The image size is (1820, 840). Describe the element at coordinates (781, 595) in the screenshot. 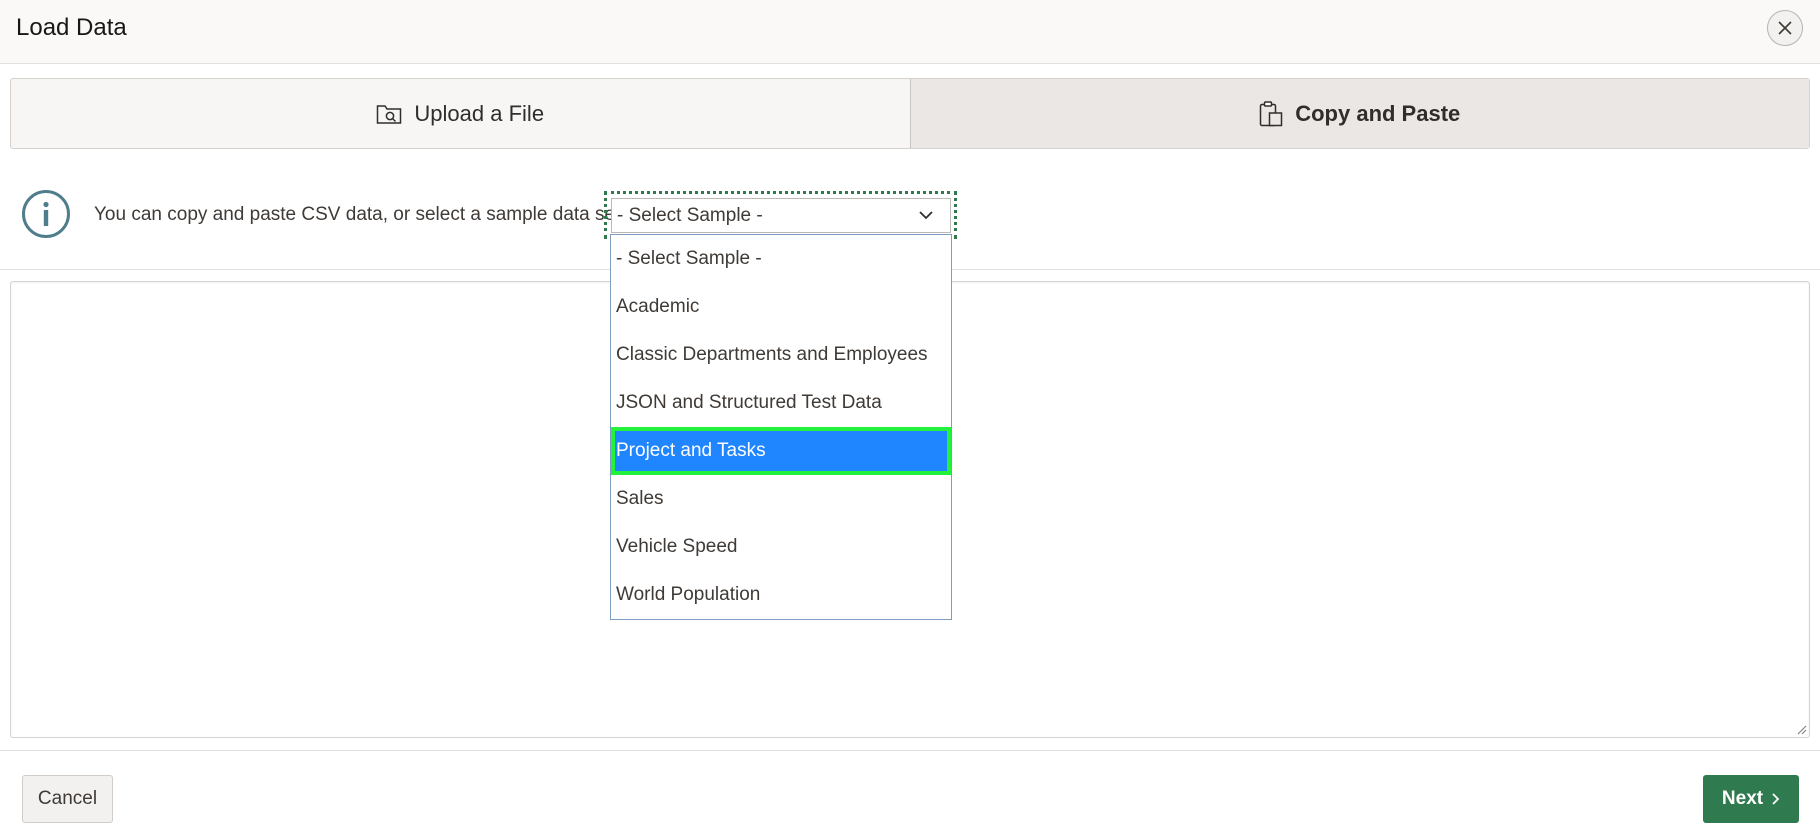

I see `dropdown-option: World Population` at that location.